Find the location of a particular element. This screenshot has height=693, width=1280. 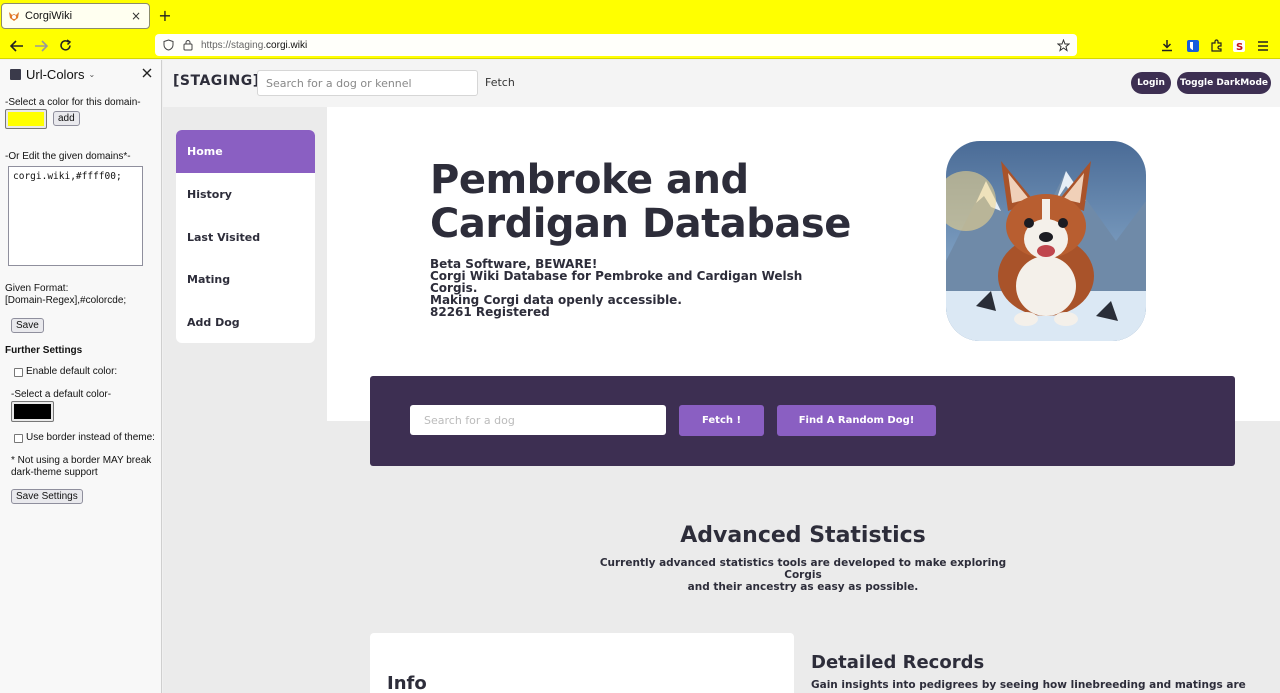

sidebar-header: Url-Colors ⌄ is located at coordinates (80, 74).